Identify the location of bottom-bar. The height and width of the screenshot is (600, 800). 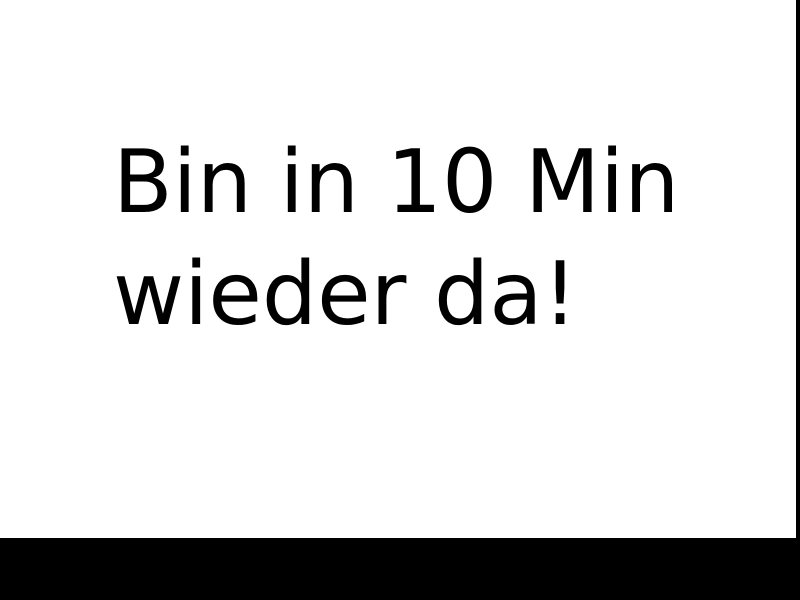
(400, 569).